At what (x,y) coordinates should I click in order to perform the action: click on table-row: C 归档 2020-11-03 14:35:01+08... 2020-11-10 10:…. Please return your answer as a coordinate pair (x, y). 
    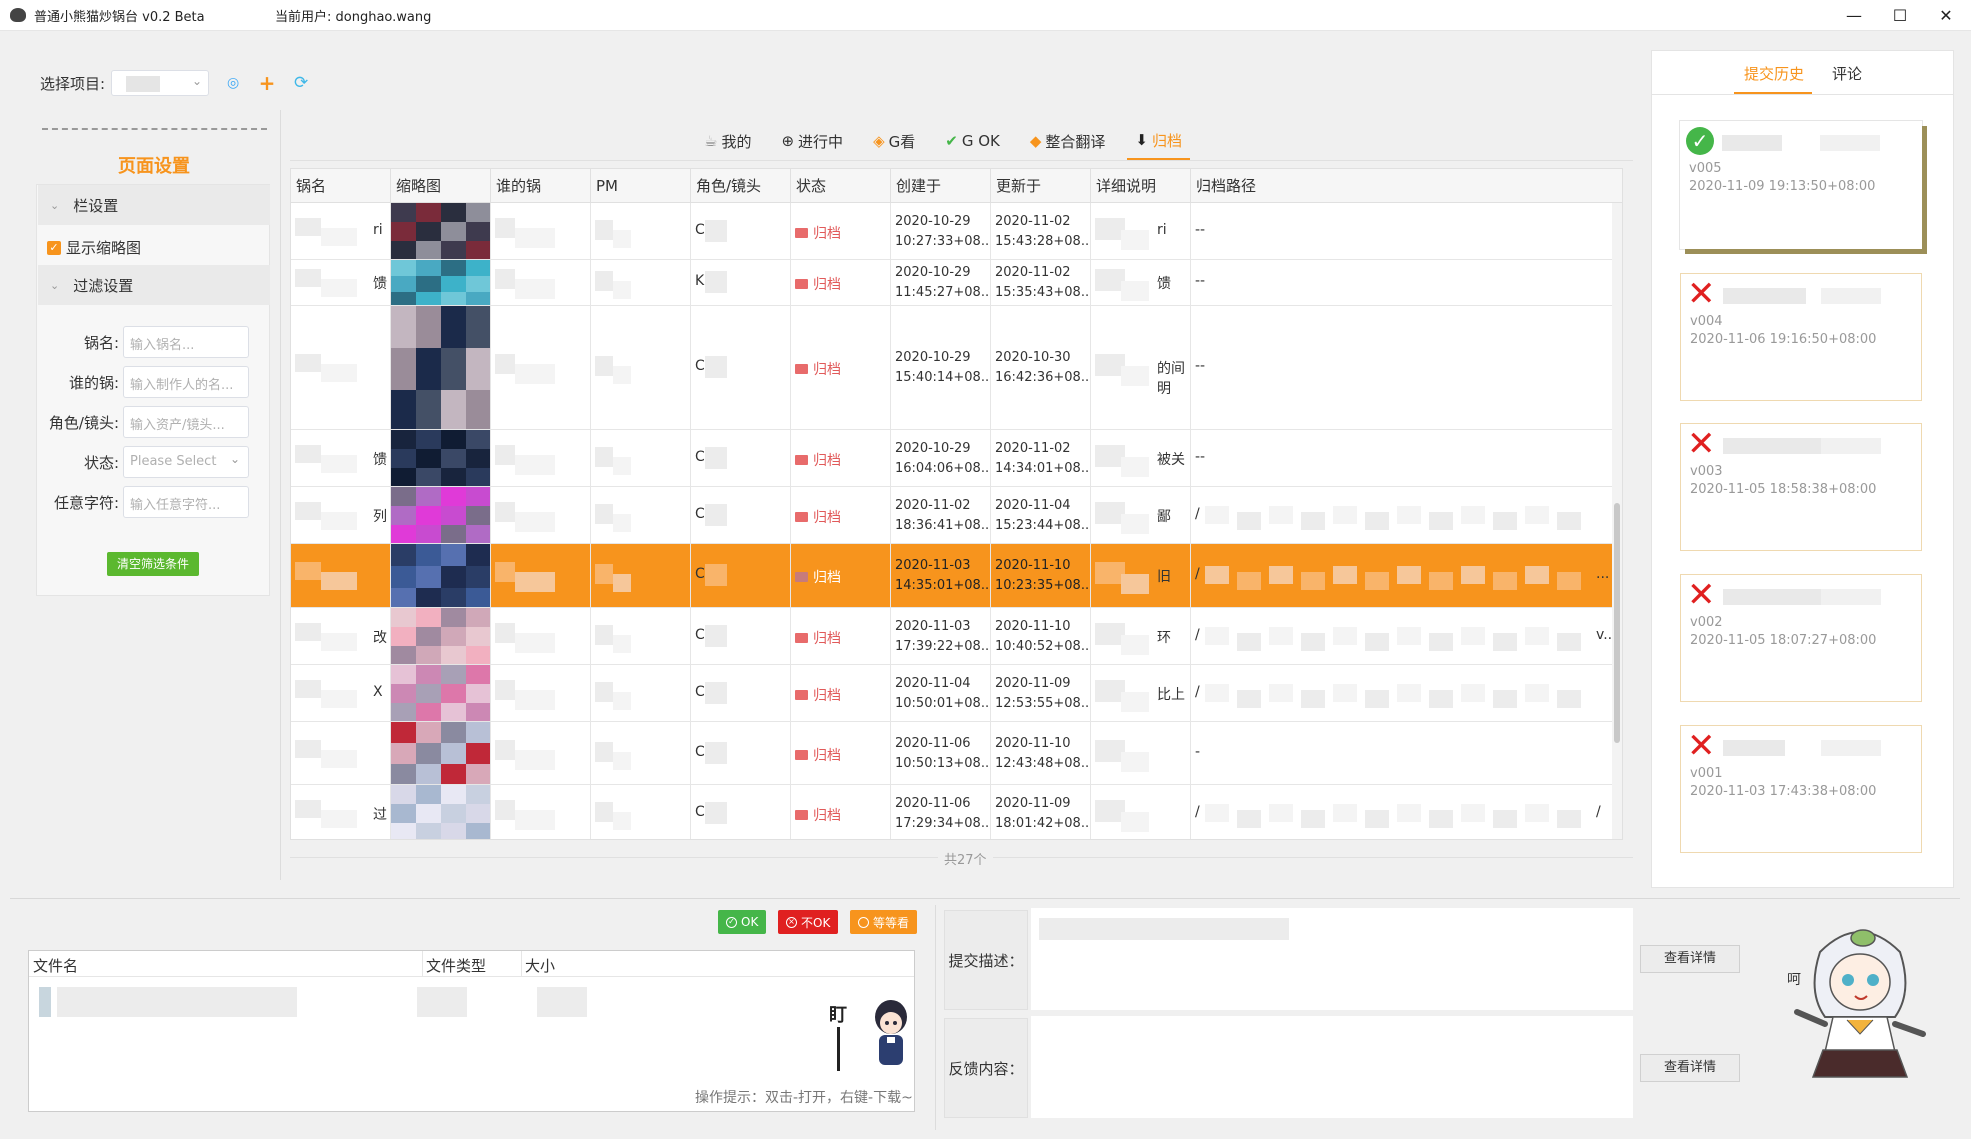
    Looking at the image, I should click on (956, 576).